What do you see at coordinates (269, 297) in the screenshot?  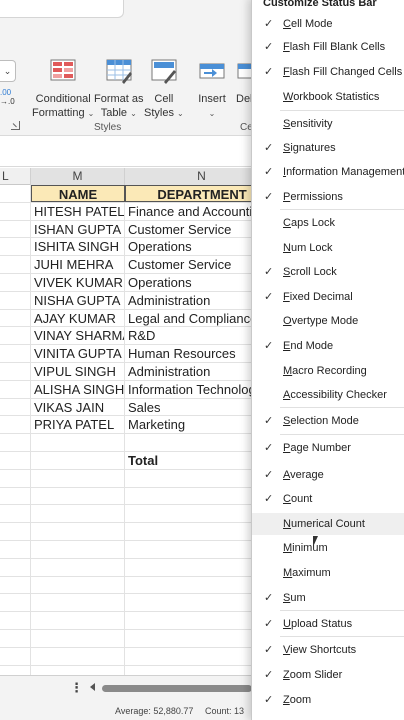 I see `check-icon: ✓` at bounding box center [269, 297].